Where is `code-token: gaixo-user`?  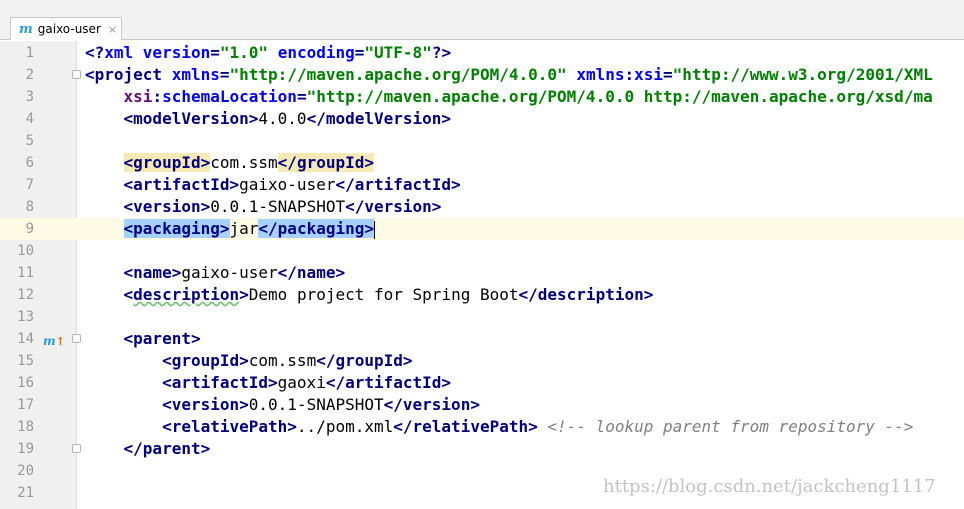
code-token: gaixo-user is located at coordinates (287, 184).